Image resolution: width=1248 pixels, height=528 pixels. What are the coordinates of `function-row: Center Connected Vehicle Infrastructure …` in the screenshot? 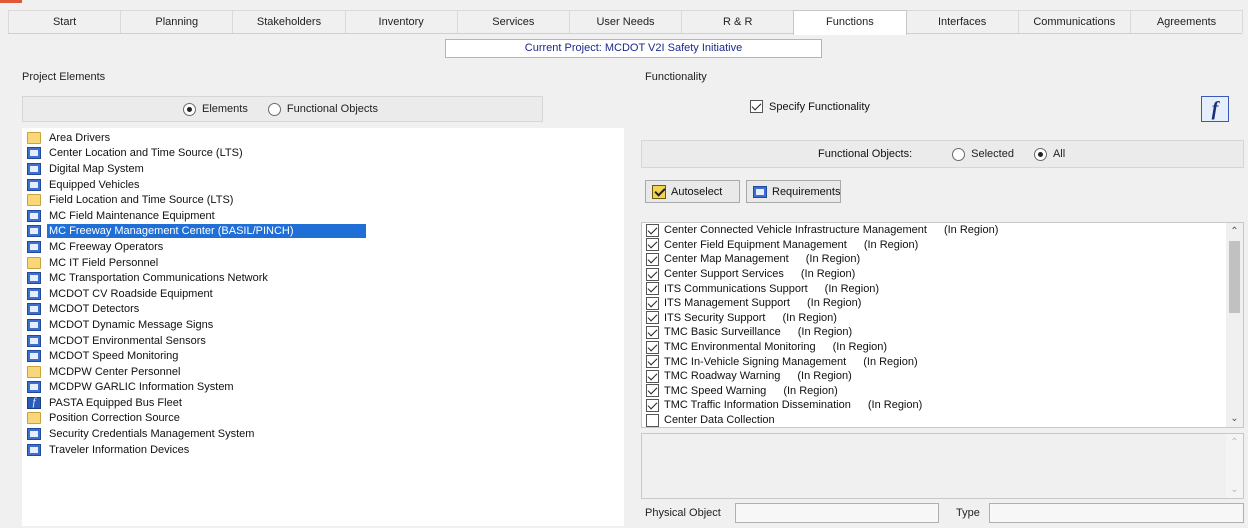 It's located at (942, 230).